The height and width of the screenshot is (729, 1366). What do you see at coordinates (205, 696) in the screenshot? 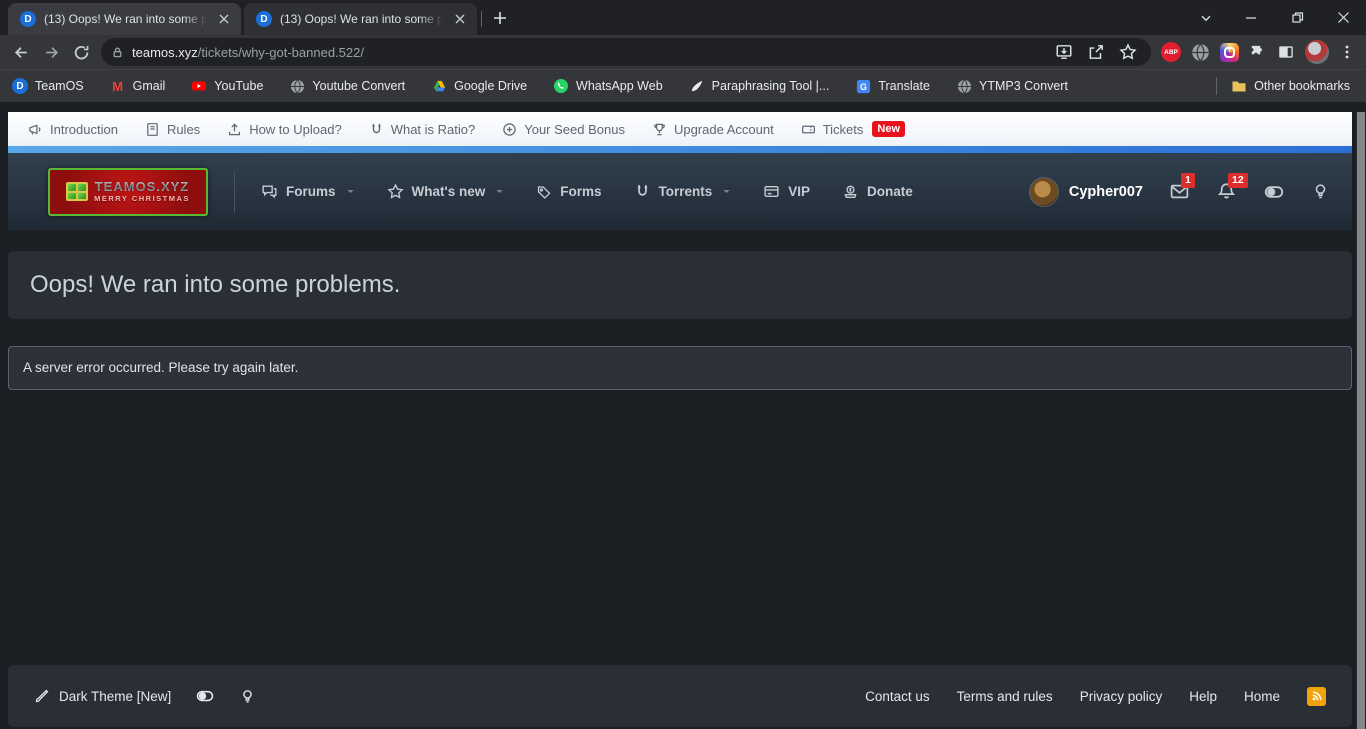
I see `footer-theme-toggle` at bounding box center [205, 696].